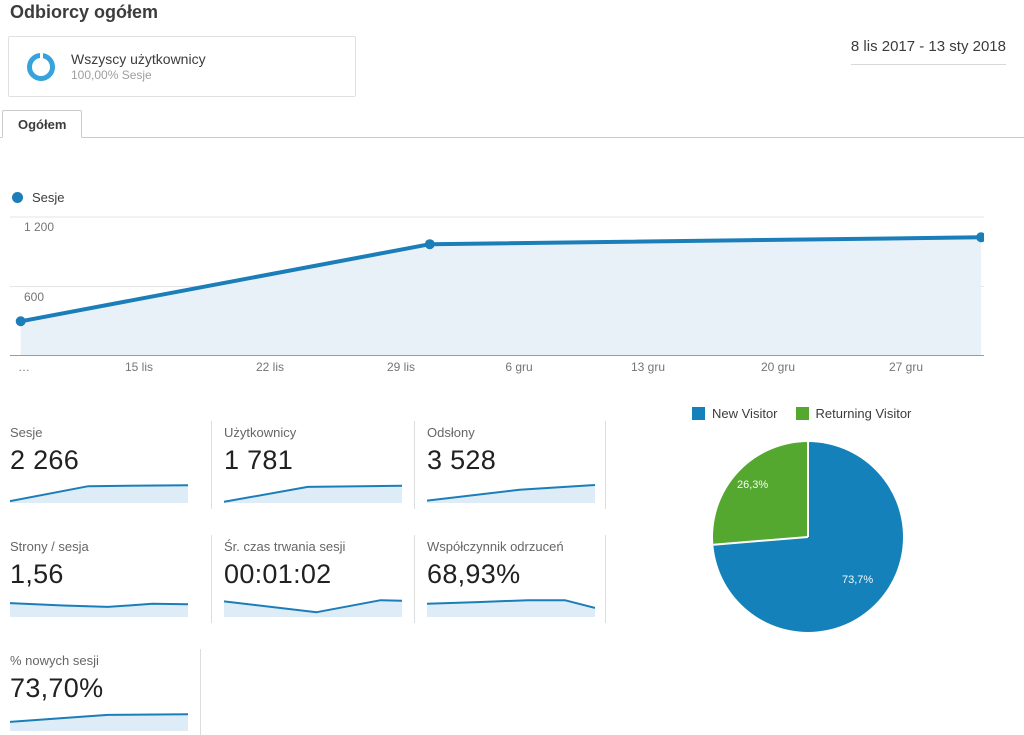 Image resolution: width=1024 pixels, height=735 pixels. Describe the element at coordinates (111, 75) in the screenshot. I see `segment-subtitle: 100,00% Sesje` at that location.